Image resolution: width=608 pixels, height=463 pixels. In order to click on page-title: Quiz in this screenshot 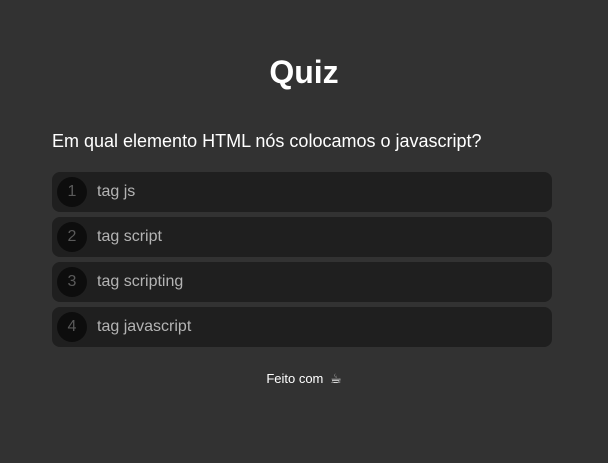, I will do `click(304, 72)`.